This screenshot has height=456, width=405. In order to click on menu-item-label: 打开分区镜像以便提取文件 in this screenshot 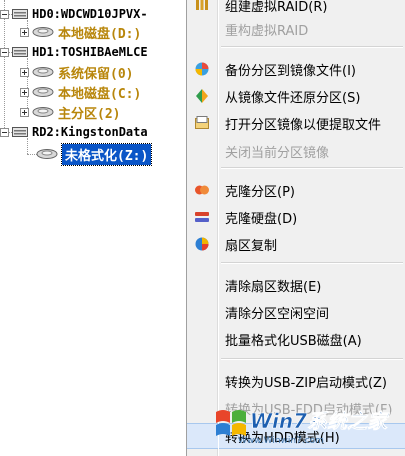, I will do `click(303, 125)`.